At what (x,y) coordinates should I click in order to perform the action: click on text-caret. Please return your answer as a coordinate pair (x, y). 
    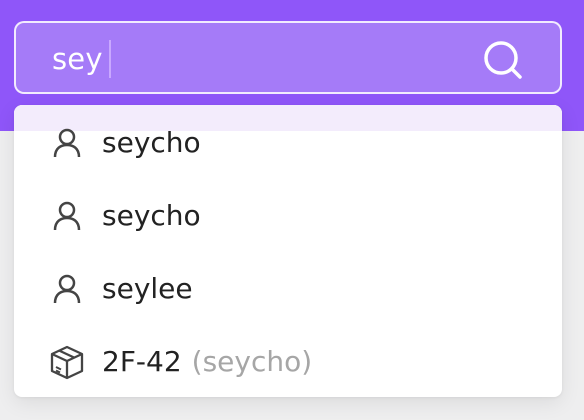
    Looking at the image, I should click on (109, 59).